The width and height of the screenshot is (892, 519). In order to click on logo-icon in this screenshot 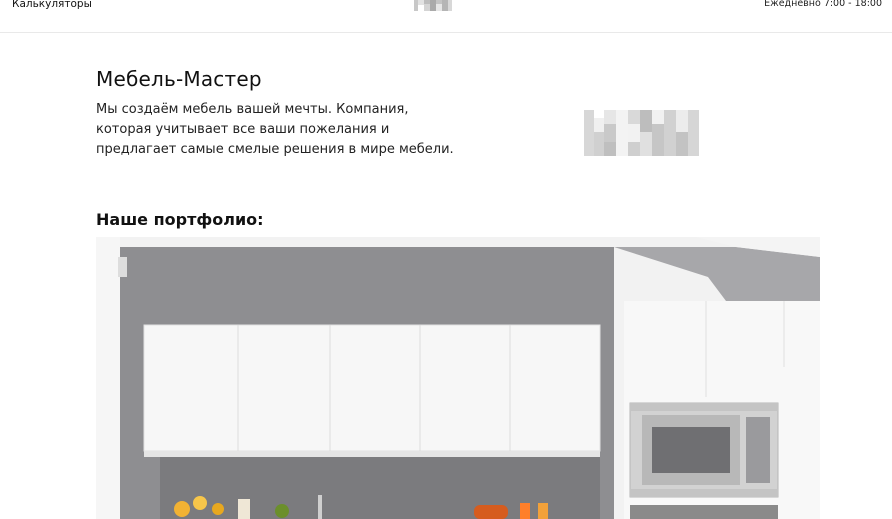, I will do `click(433, 5)`.